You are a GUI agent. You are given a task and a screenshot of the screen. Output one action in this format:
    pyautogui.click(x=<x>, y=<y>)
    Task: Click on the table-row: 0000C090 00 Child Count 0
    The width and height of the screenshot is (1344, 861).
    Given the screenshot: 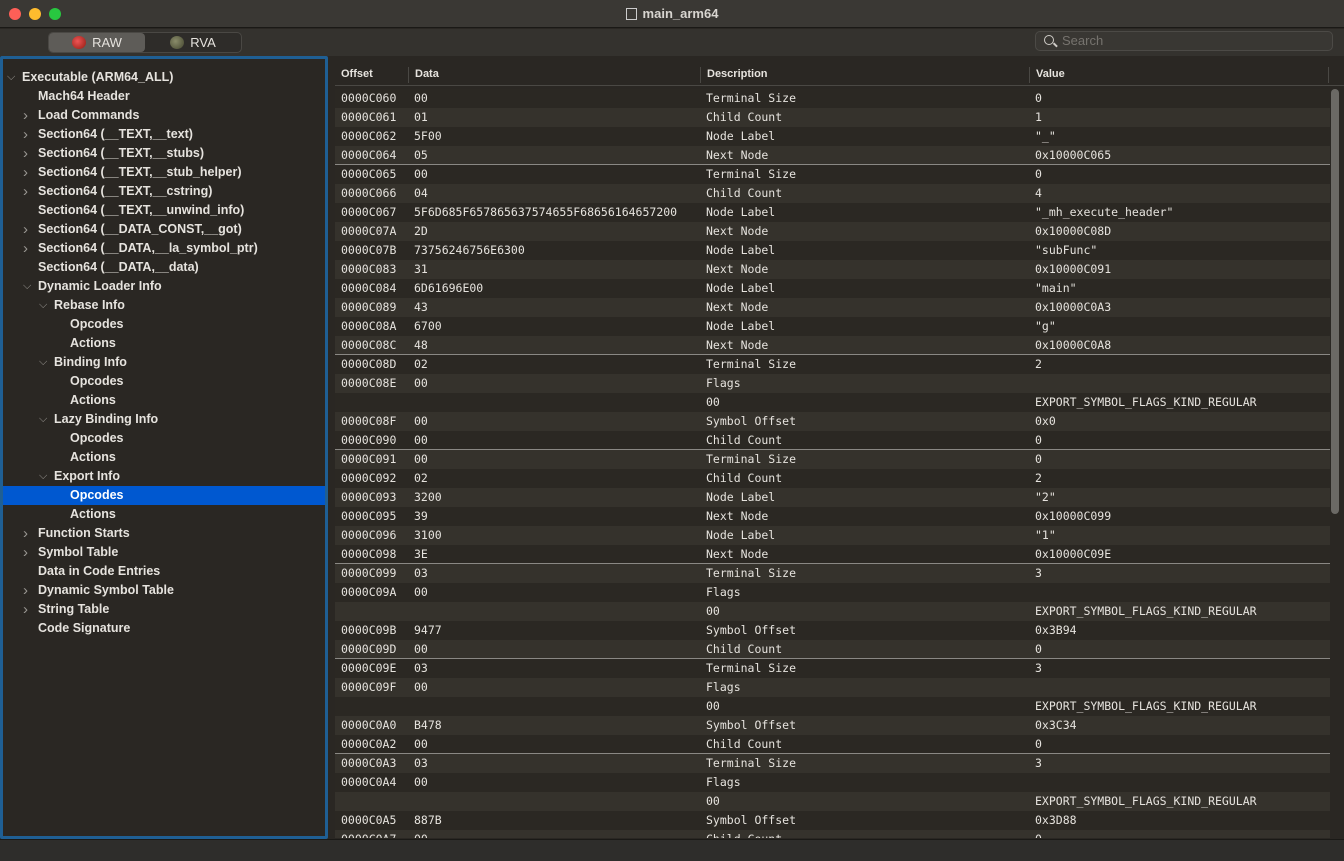 What is the action you would take?
    pyautogui.click(x=832, y=440)
    